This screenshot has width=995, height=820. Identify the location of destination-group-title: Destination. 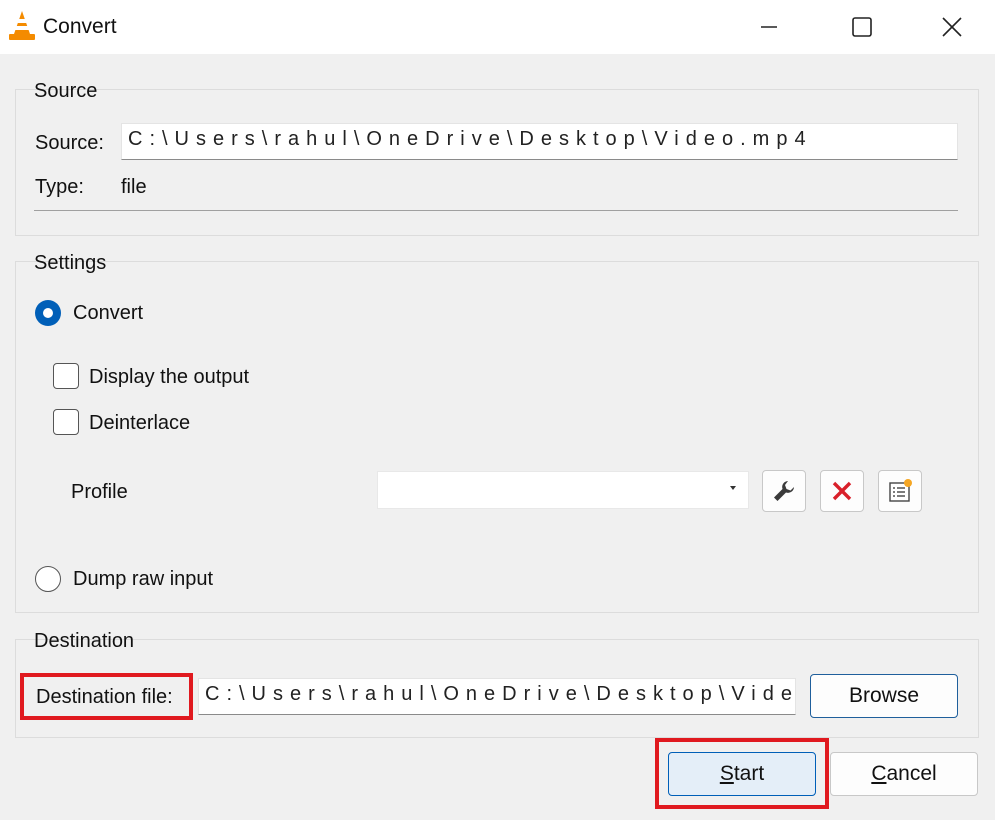
(84, 641).